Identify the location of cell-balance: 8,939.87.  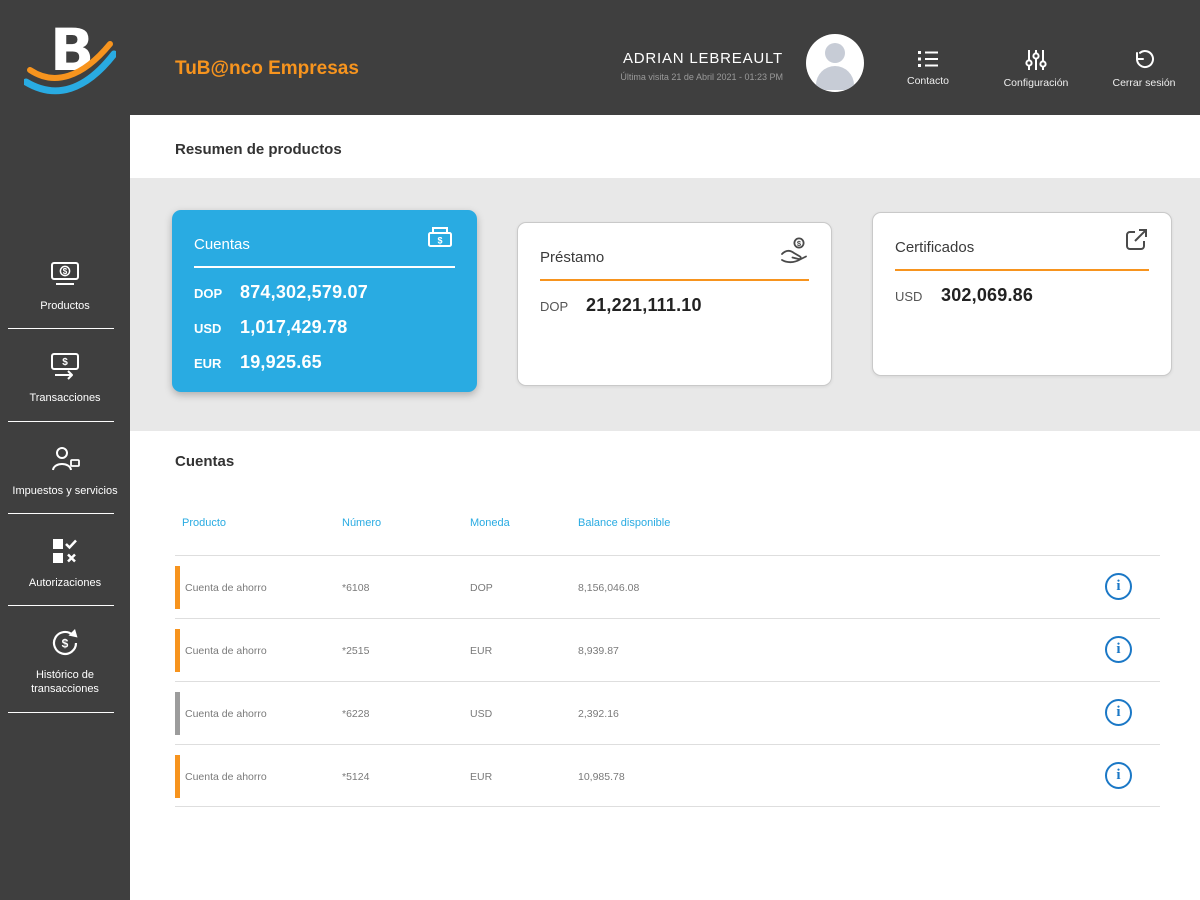
(598, 651).